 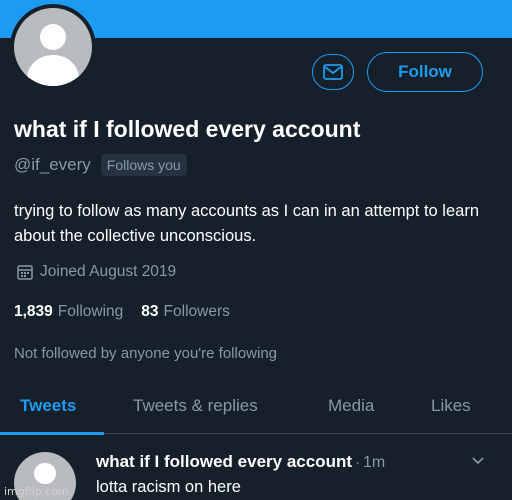 I want to click on not-followed-note: Not followed by anyone you're following, so click(x=146, y=353).